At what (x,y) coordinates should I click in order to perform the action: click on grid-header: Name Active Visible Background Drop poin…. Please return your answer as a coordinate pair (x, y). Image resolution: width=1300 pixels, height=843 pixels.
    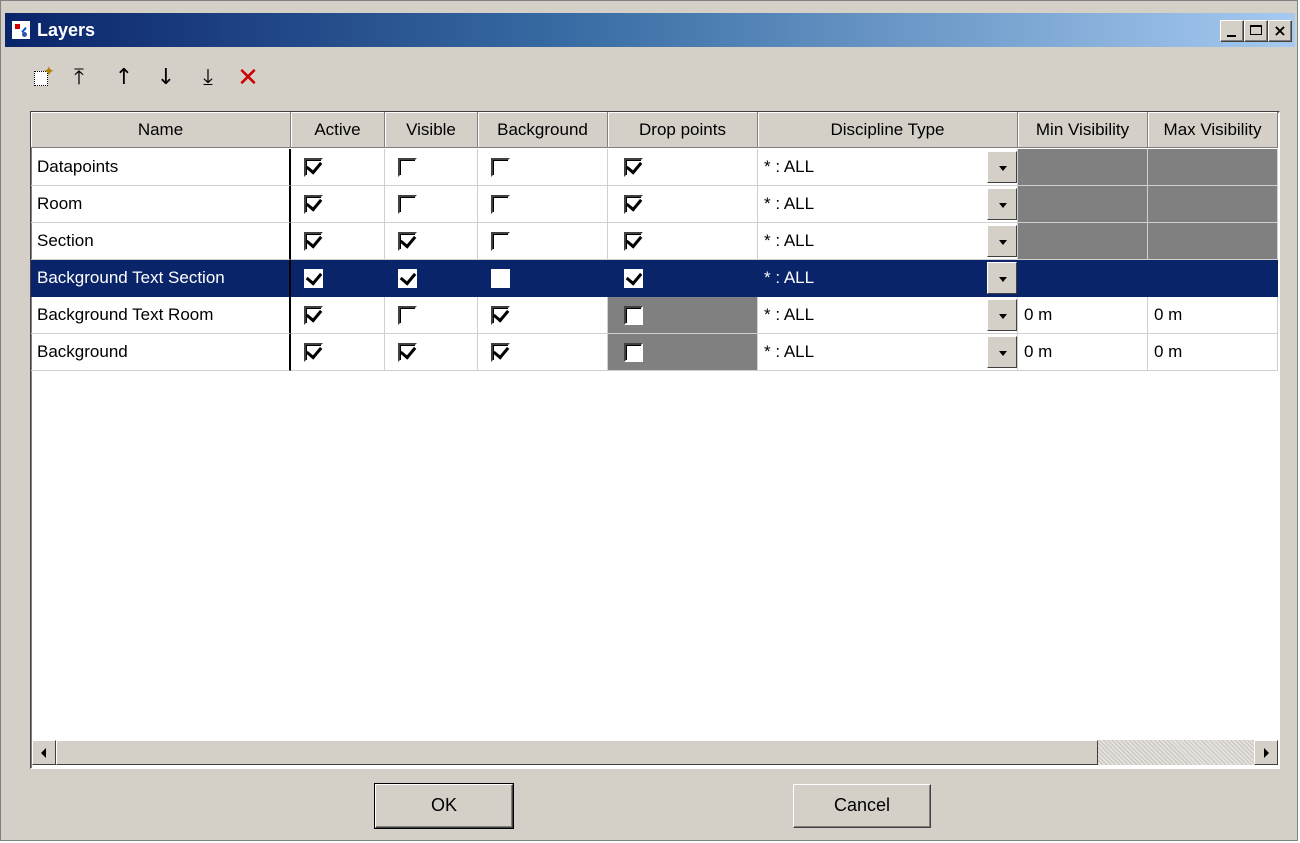
    Looking at the image, I should click on (655, 130).